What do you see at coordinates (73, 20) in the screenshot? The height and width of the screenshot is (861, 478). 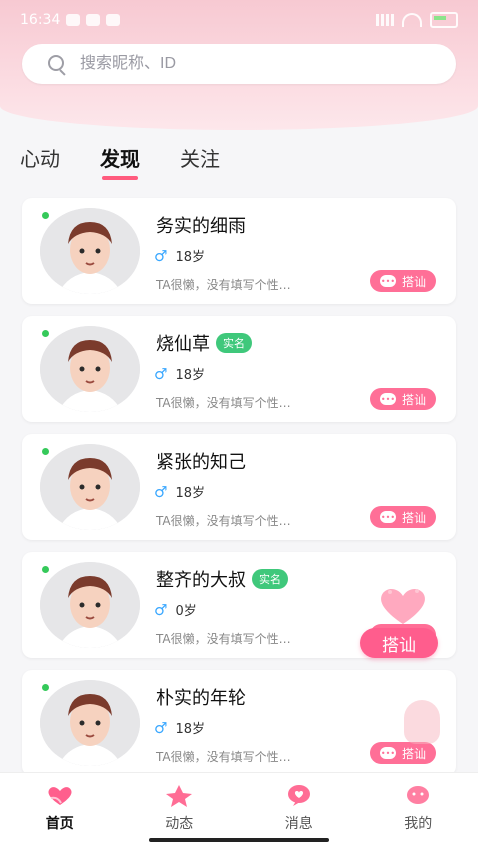 I see `notification-icon` at bounding box center [73, 20].